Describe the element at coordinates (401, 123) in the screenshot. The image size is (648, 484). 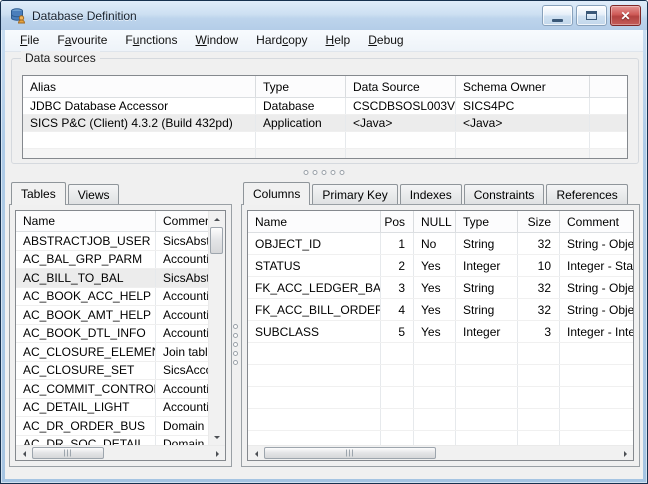
I see `cell-data-source: <Java>` at that location.